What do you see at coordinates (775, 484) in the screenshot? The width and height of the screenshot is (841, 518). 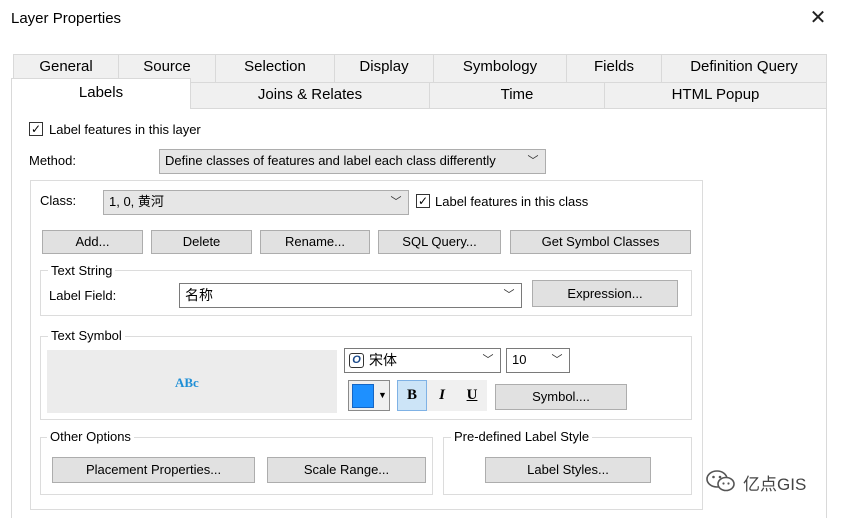 I see `watermark-text: 亿点GIS` at bounding box center [775, 484].